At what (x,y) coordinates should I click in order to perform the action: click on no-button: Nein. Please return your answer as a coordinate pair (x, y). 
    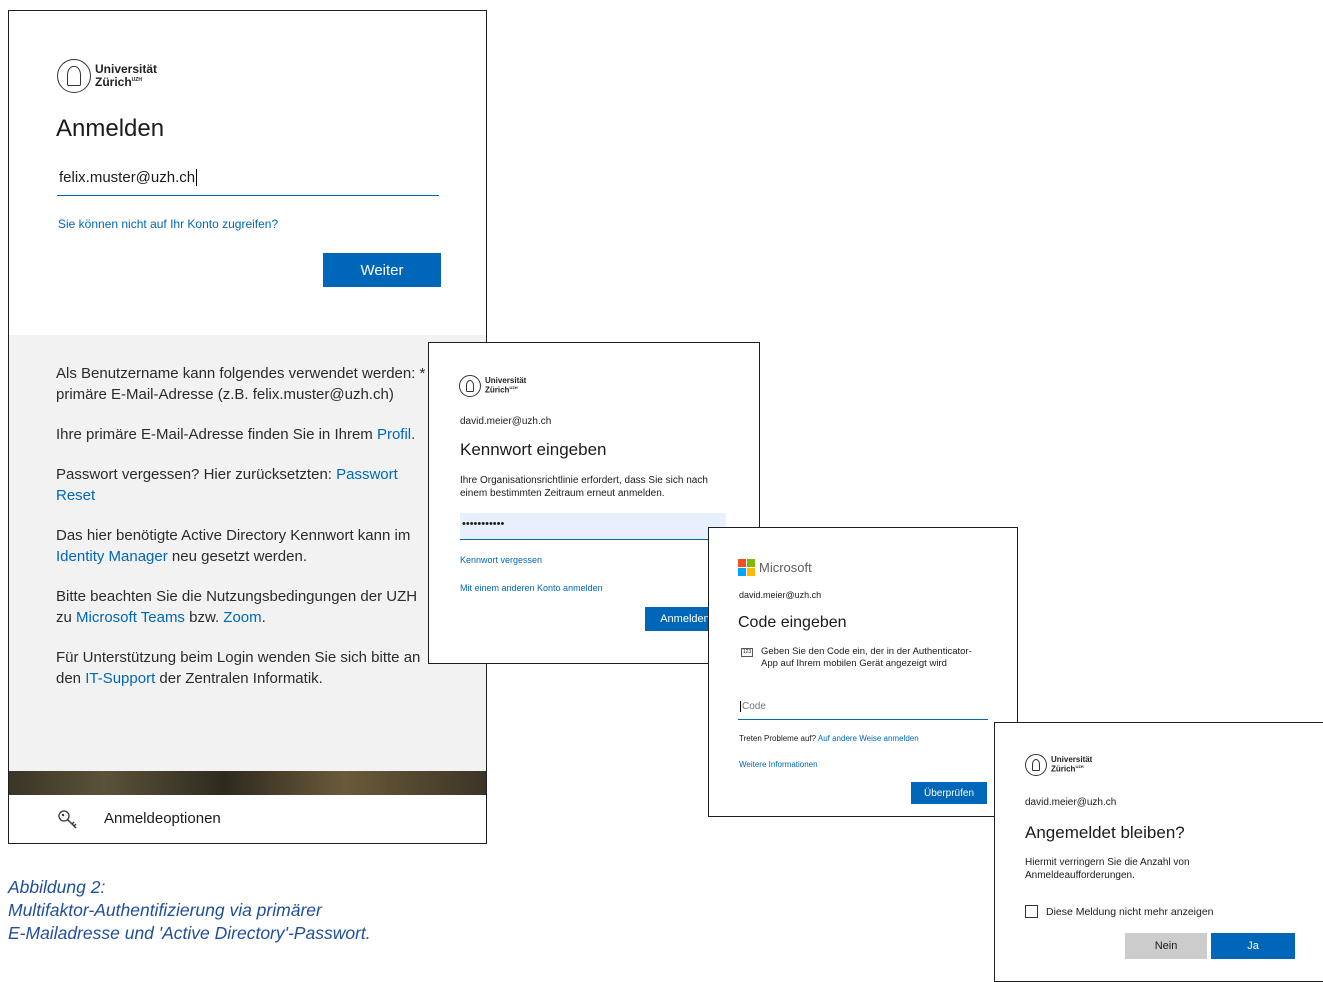
    Looking at the image, I should click on (1166, 946).